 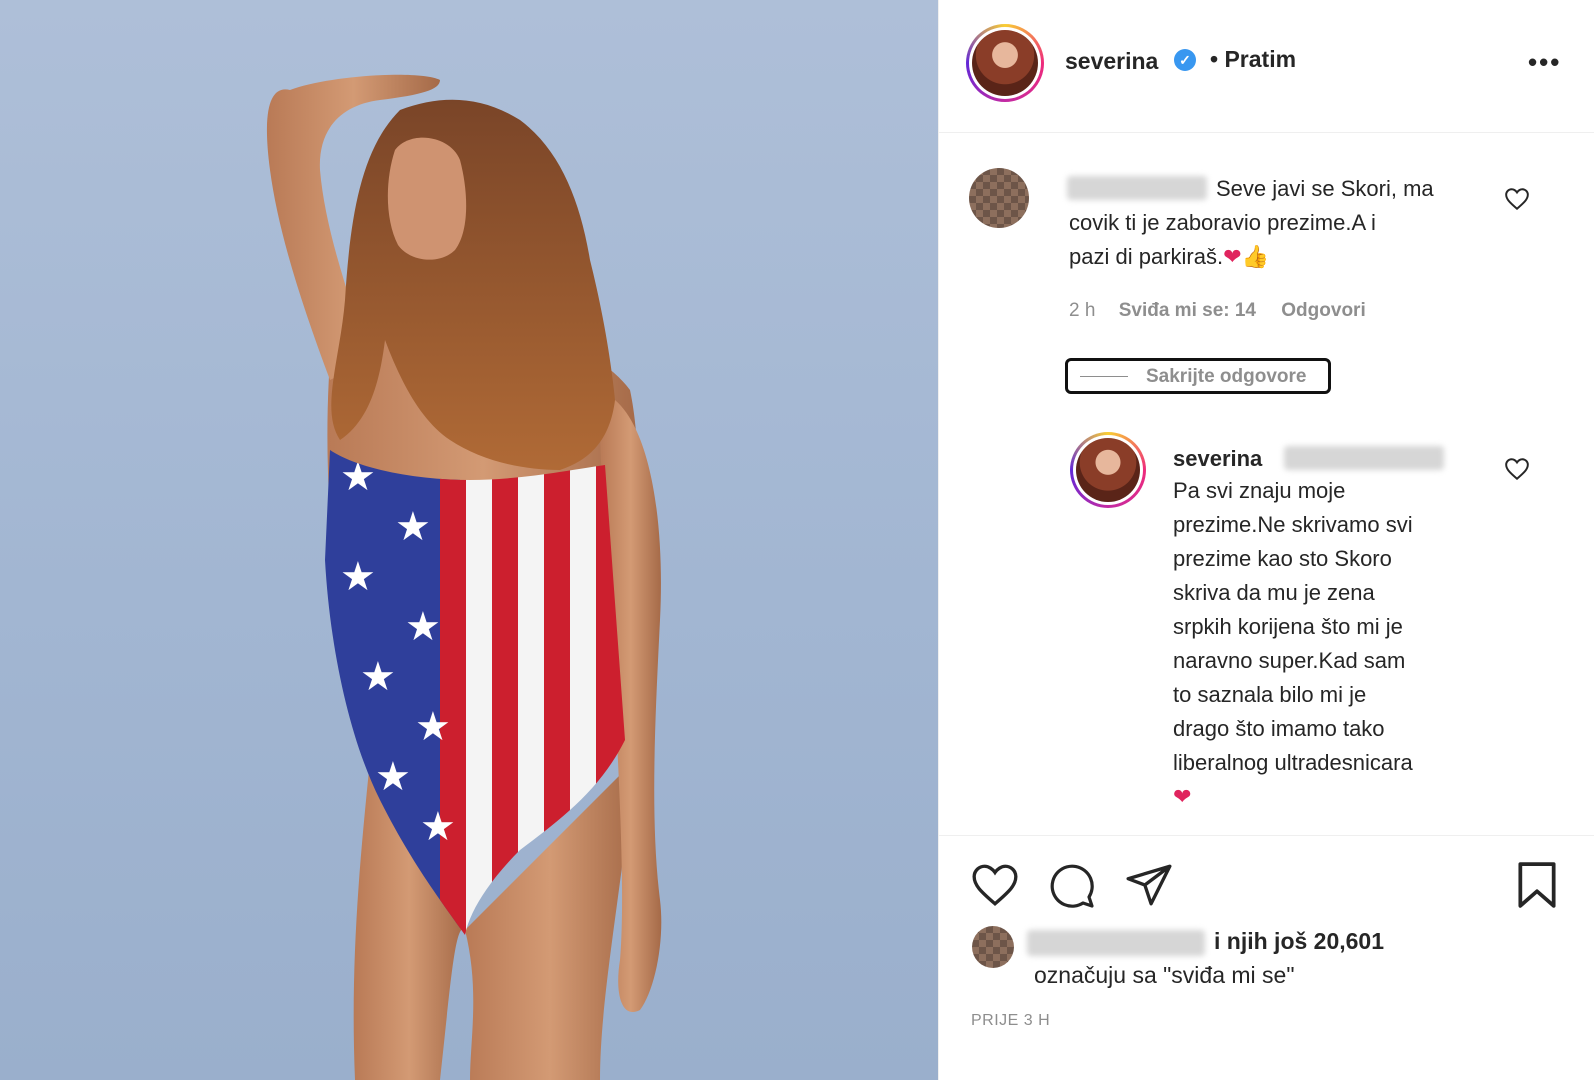 I want to click on actions-divider, so click(x=1266, y=835).